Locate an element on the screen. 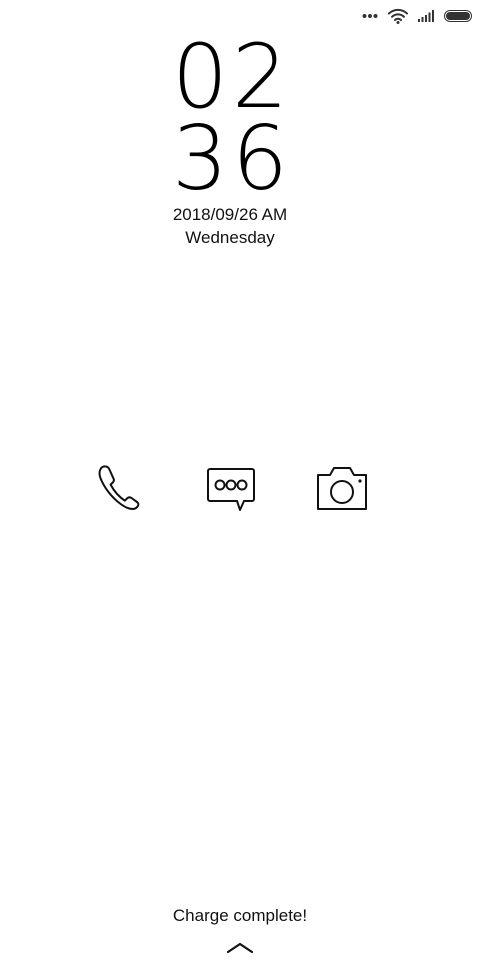 This screenshot has height=961, width=480. clock-hours: 02 is located at coordinates (232, 76).